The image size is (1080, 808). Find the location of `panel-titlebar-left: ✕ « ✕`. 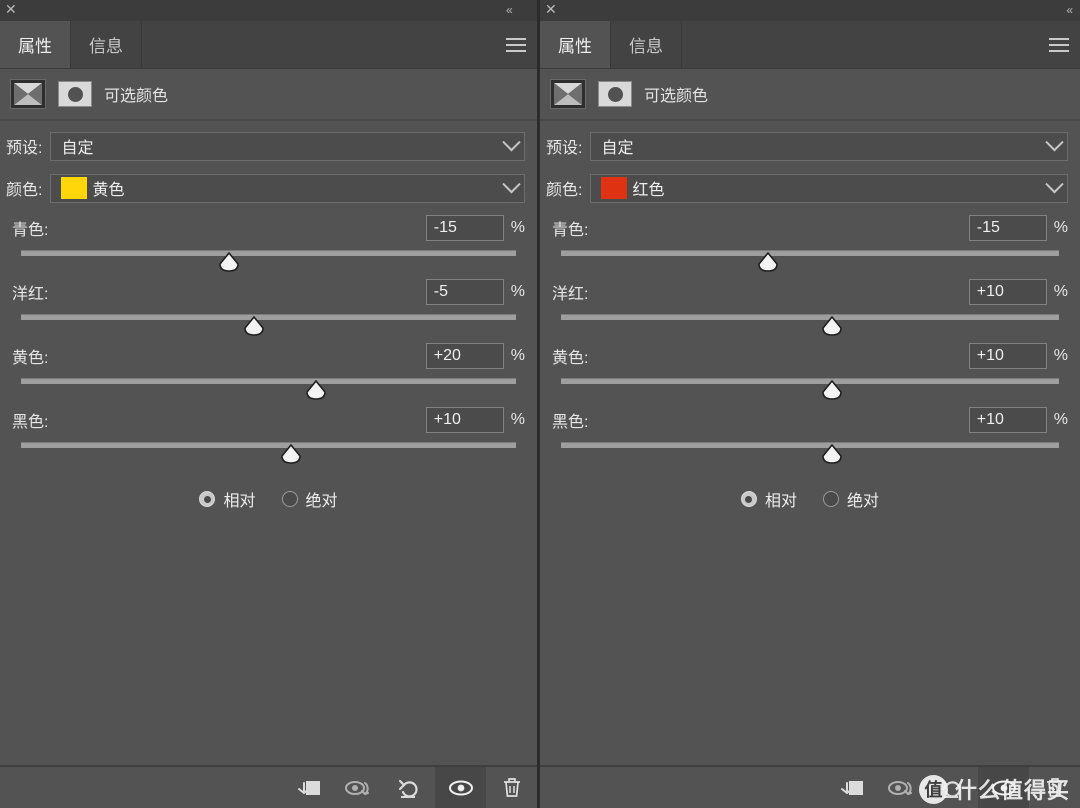

panel-titlebar-left: ✕ « ✕ is located at coordinates (274, 10).